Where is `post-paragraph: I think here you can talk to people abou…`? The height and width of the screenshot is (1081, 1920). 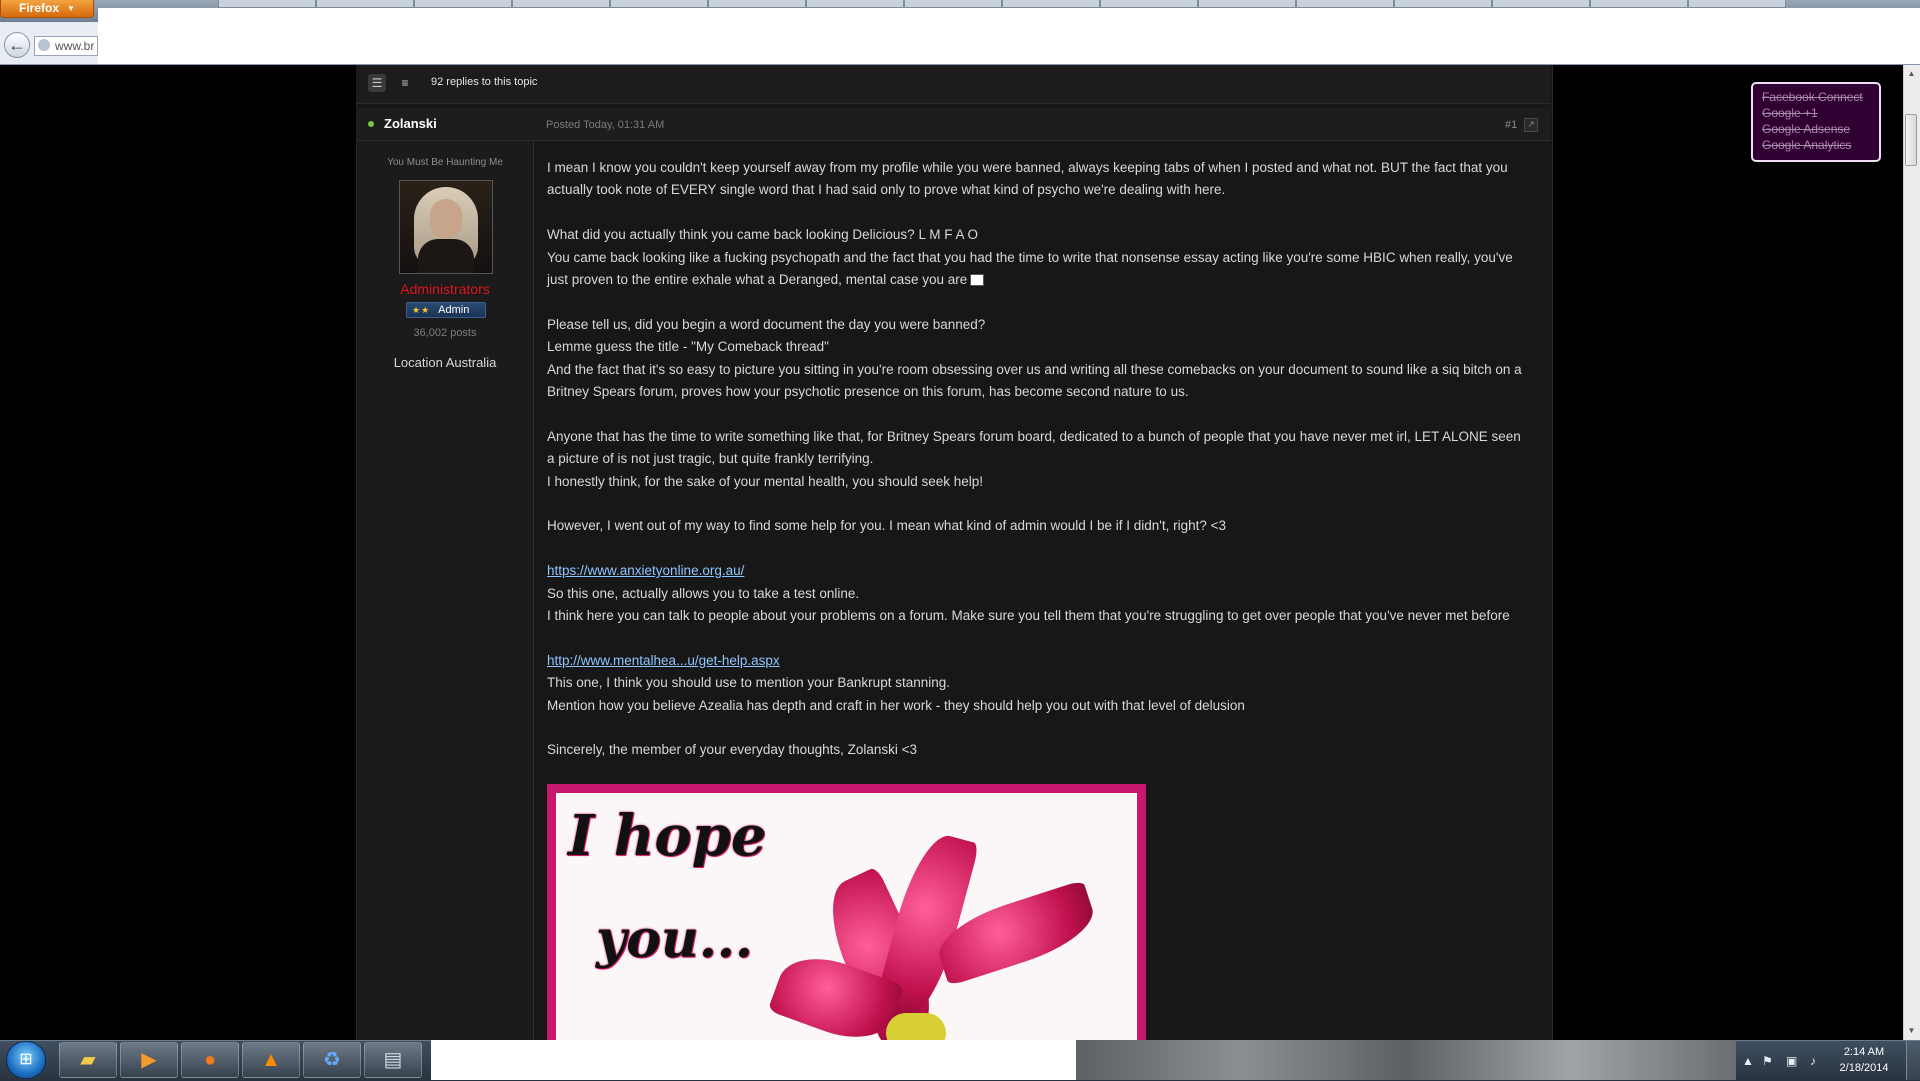 post-paragraph: I think here you can talk to people abou… is located at coordinates (1028, 616).